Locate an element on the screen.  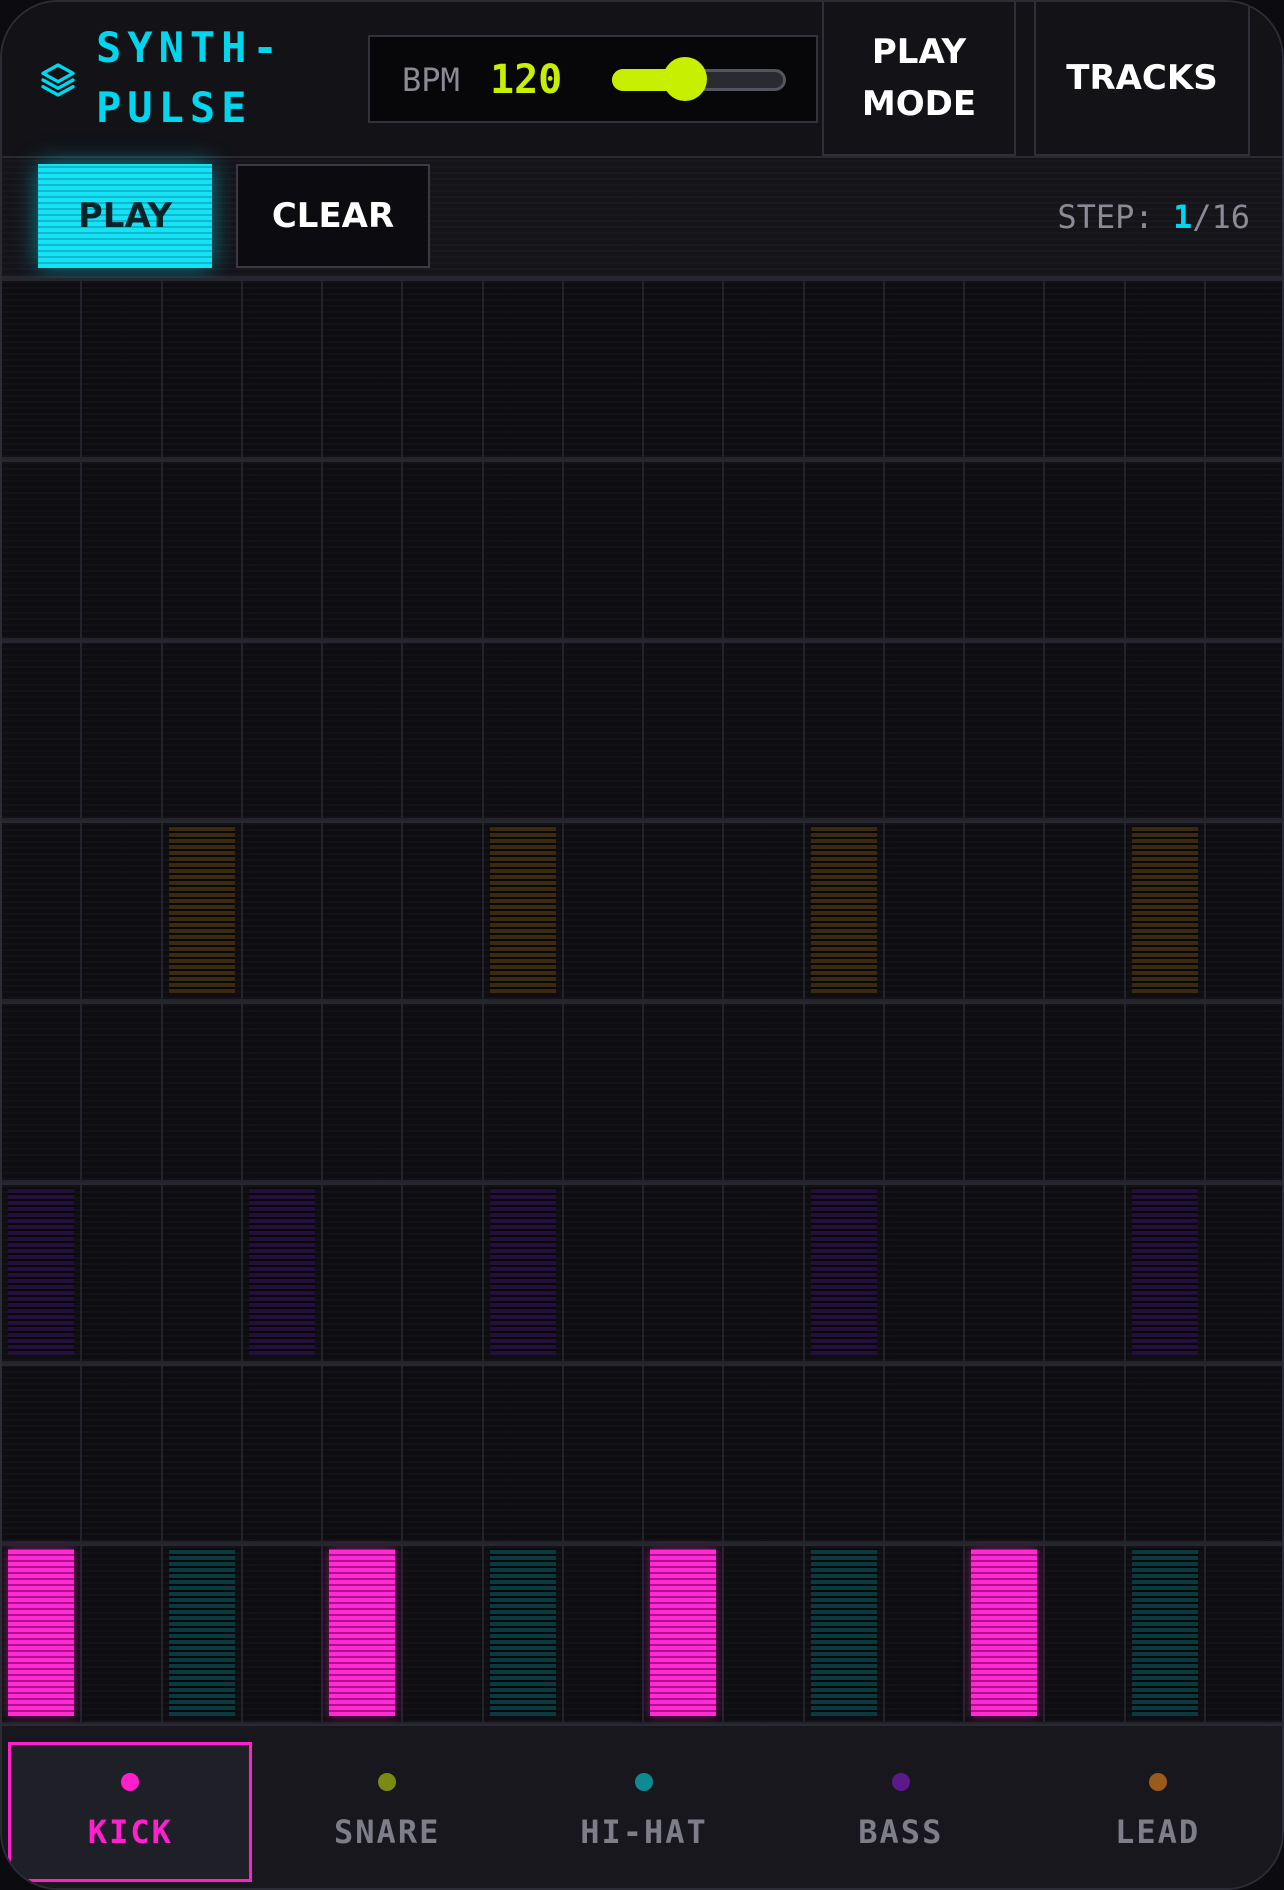
step-cell-r2-s15 is located at coordinates (1165, 549).